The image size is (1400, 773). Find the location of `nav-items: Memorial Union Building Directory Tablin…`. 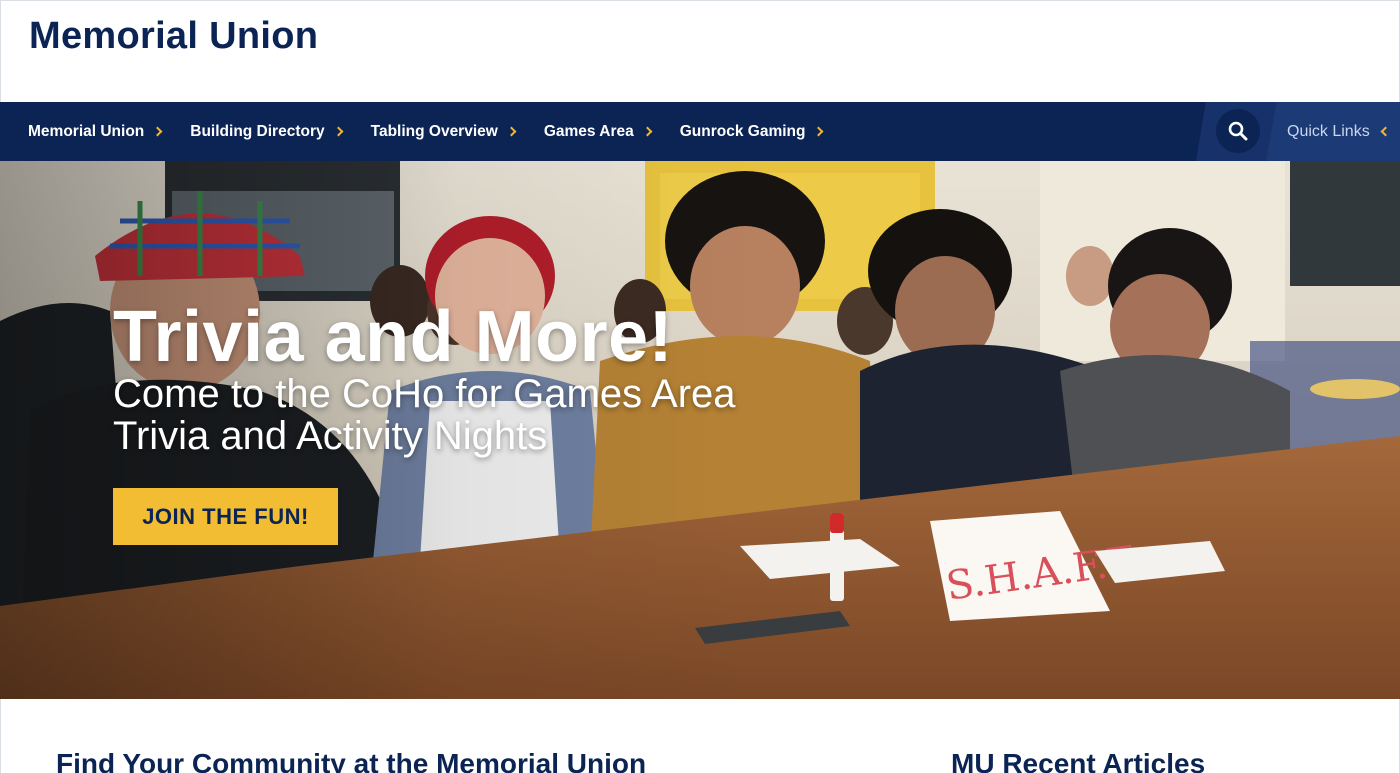

nav-items: Memorial Union Building Directory Tablin… is located at coordinates (439, 131).